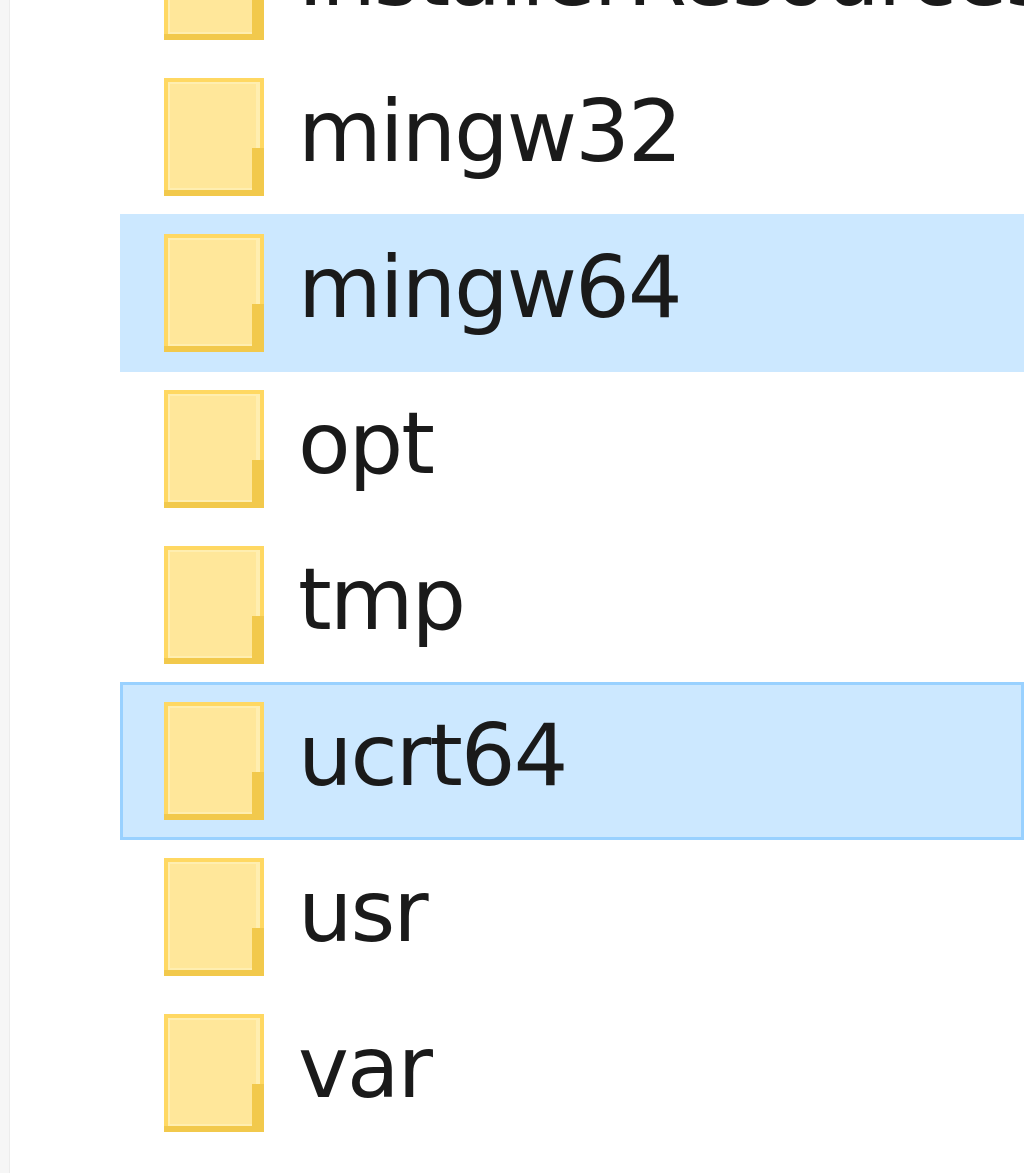 This screenshot has width=1024, height=1173. I want to click on list-item-var: var, so click(572, 1073).